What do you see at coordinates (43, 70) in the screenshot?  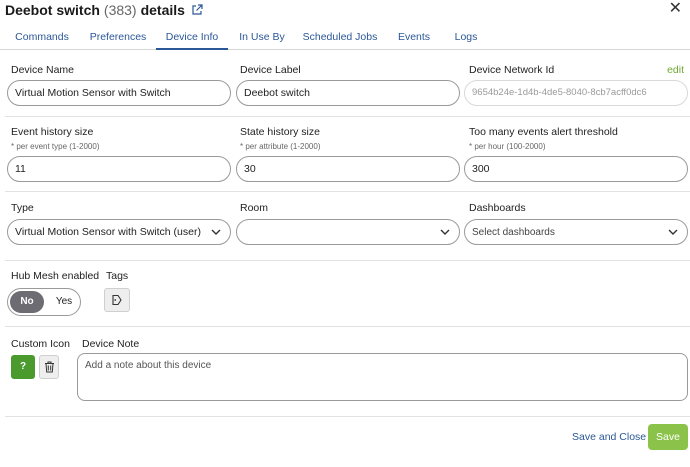 I see `device-name-label: Device Name` at bounding box center [43, 70].